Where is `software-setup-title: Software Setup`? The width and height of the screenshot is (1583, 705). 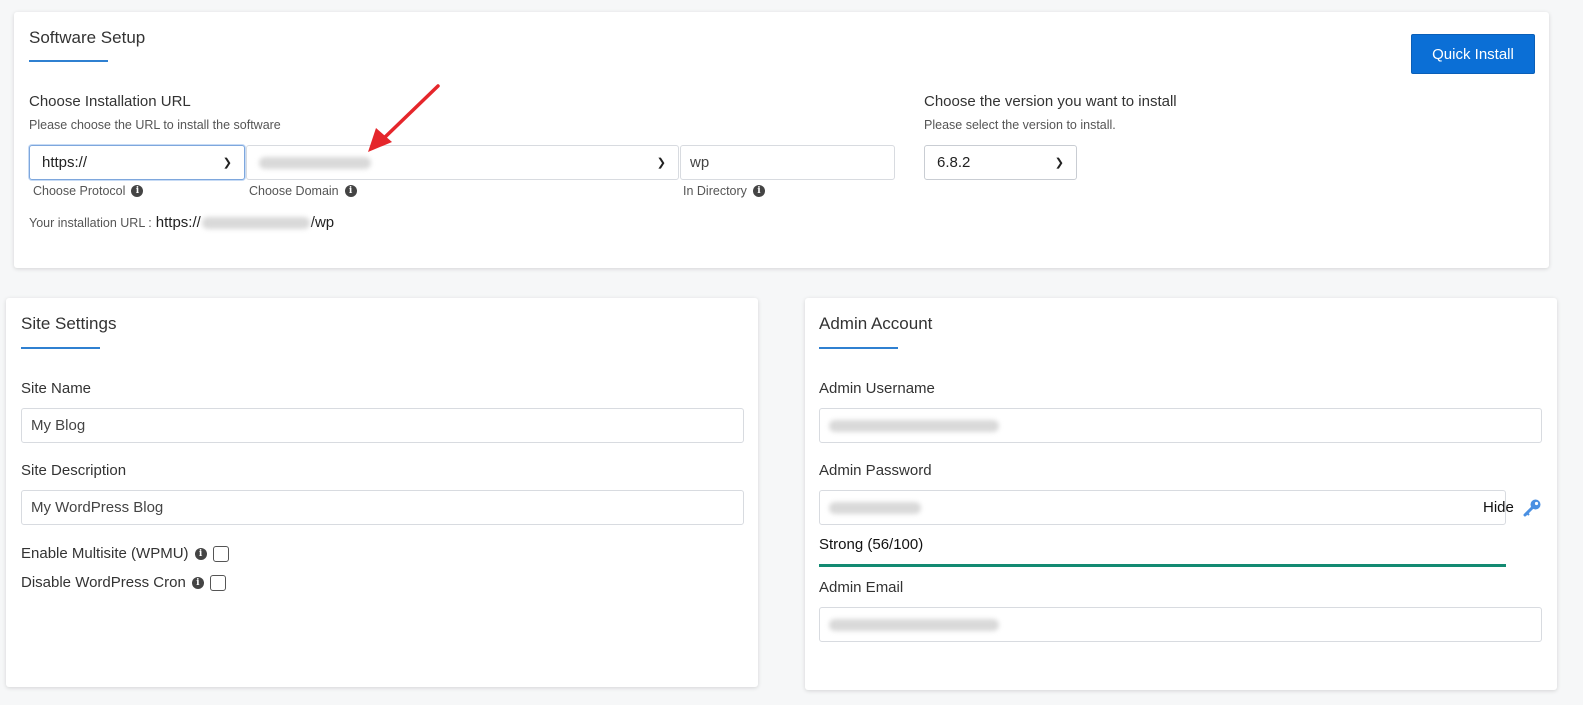
software-setup-title: Software Setup is located at coordinates (87, 37).